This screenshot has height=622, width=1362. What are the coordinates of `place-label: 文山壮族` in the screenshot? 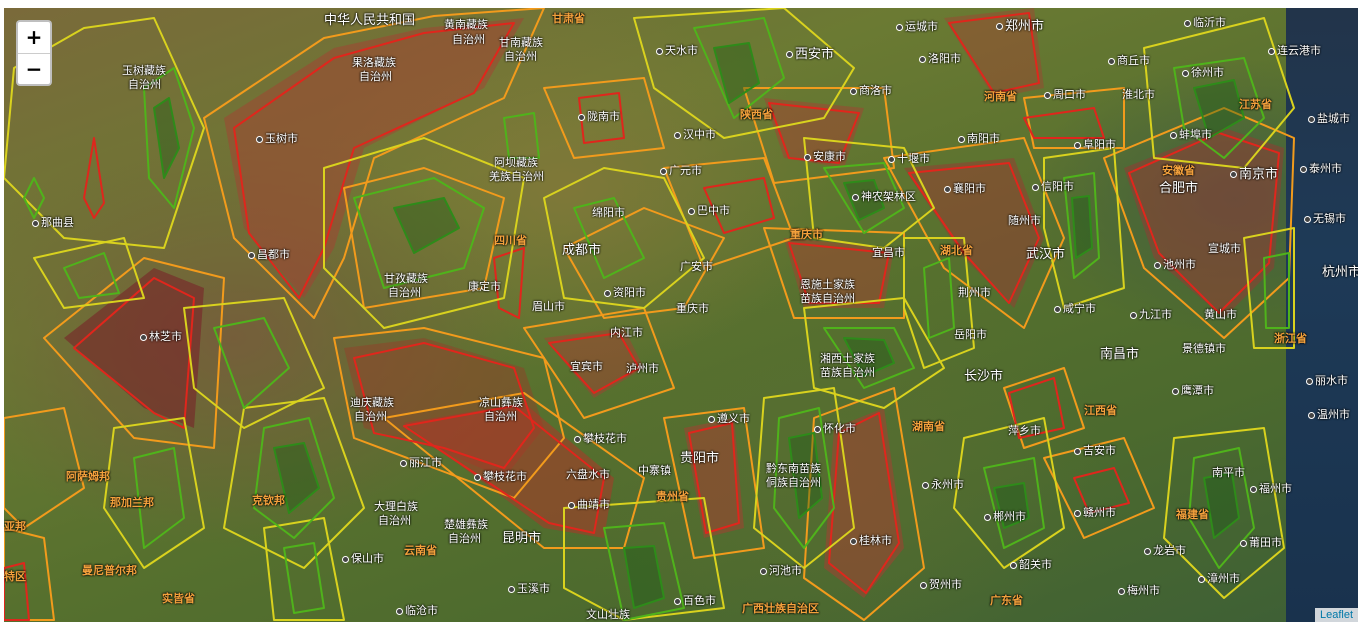 It's located at (608, 614).